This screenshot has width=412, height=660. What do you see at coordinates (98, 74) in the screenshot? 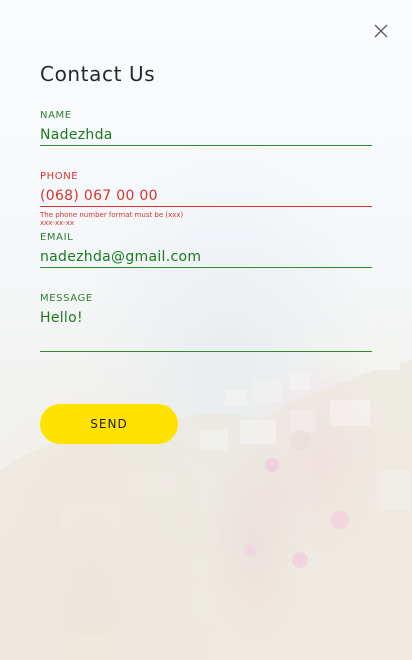
I see `form-title: Contact Us` at bounding box center [98, 74].